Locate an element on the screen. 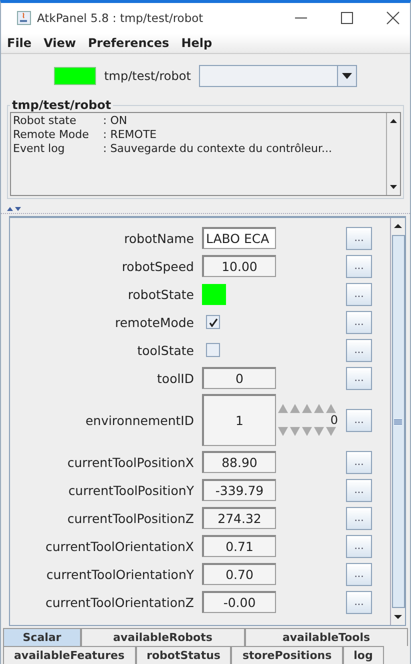 The image size is (411, 664). tab: log is located at coordinates (363, 655).